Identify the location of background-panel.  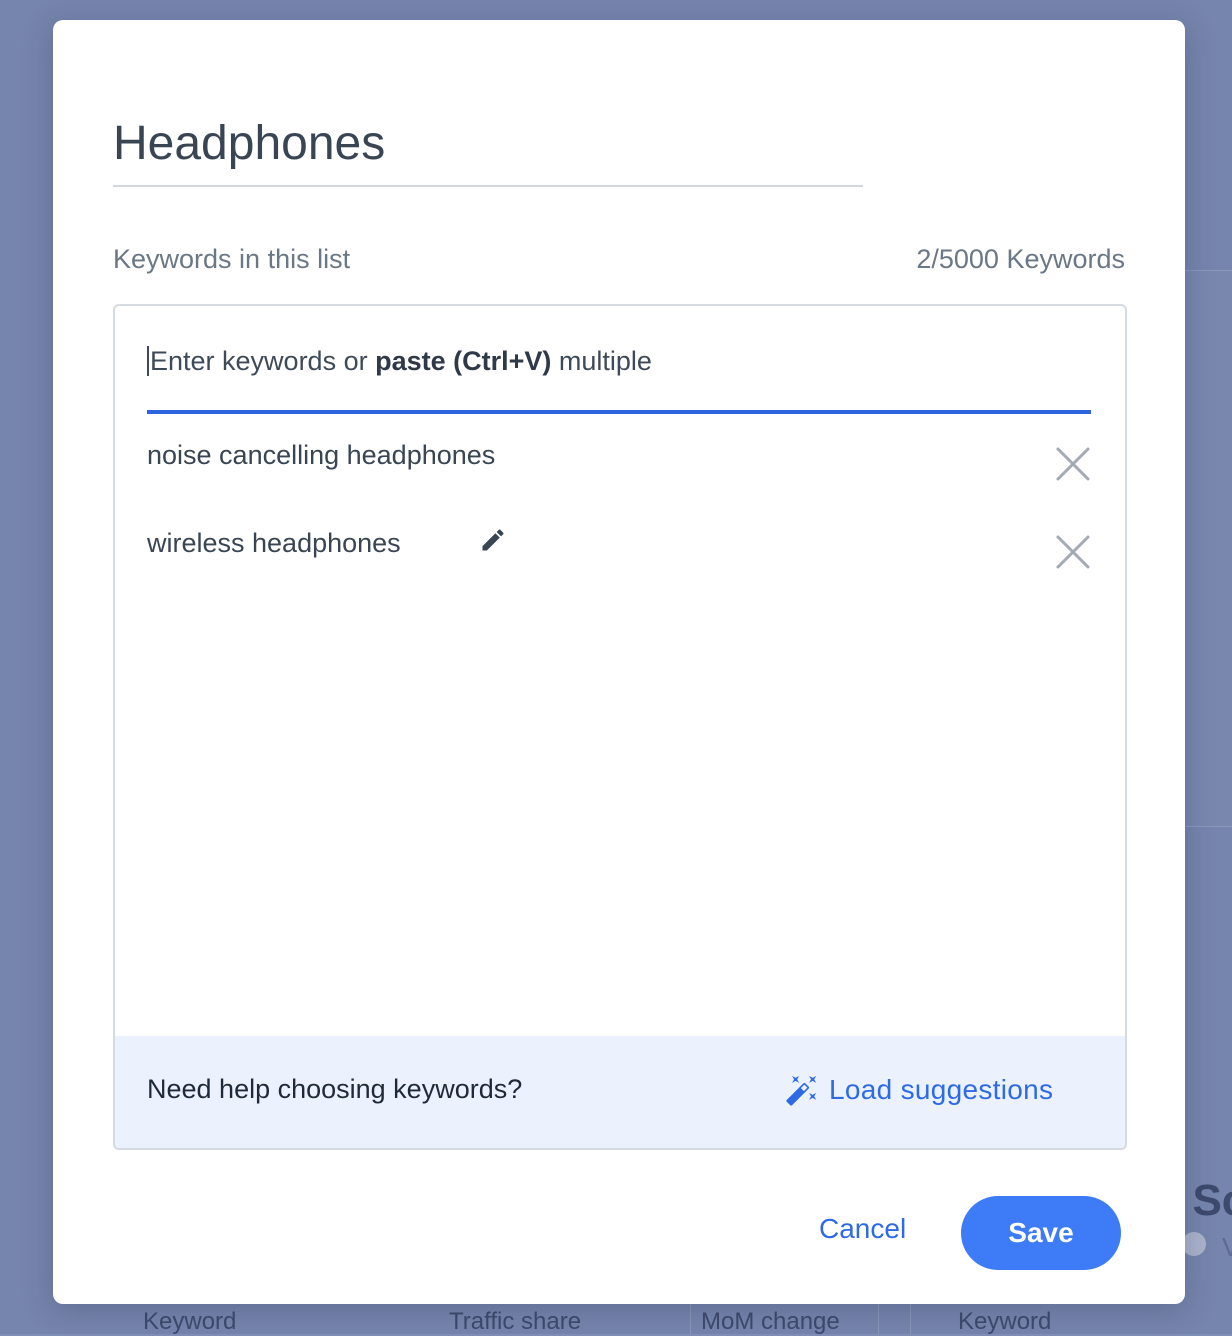
(1208, 548).